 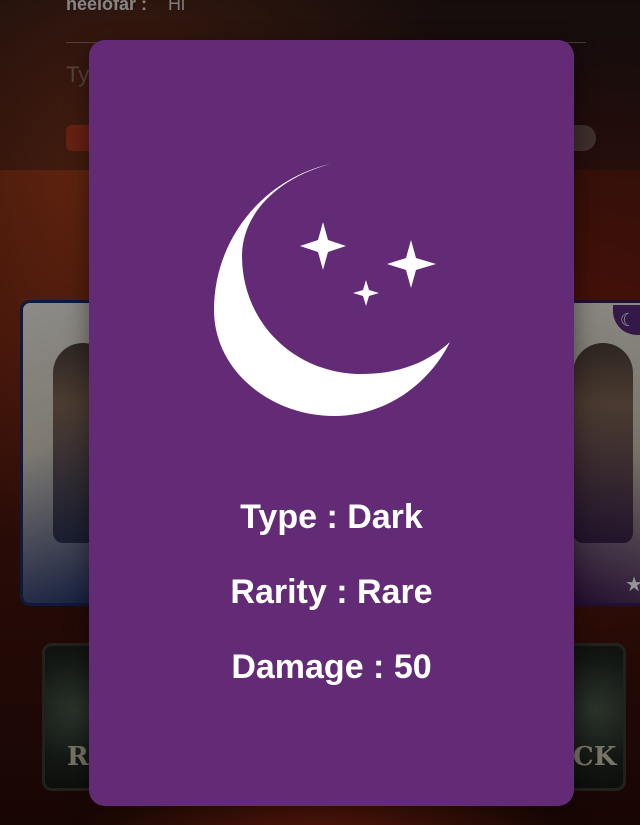 What do you see at coordinates (331, 667) in the screenshot?
I see `card-damage-text: Damage : 50` at bounding box center [331, 667].